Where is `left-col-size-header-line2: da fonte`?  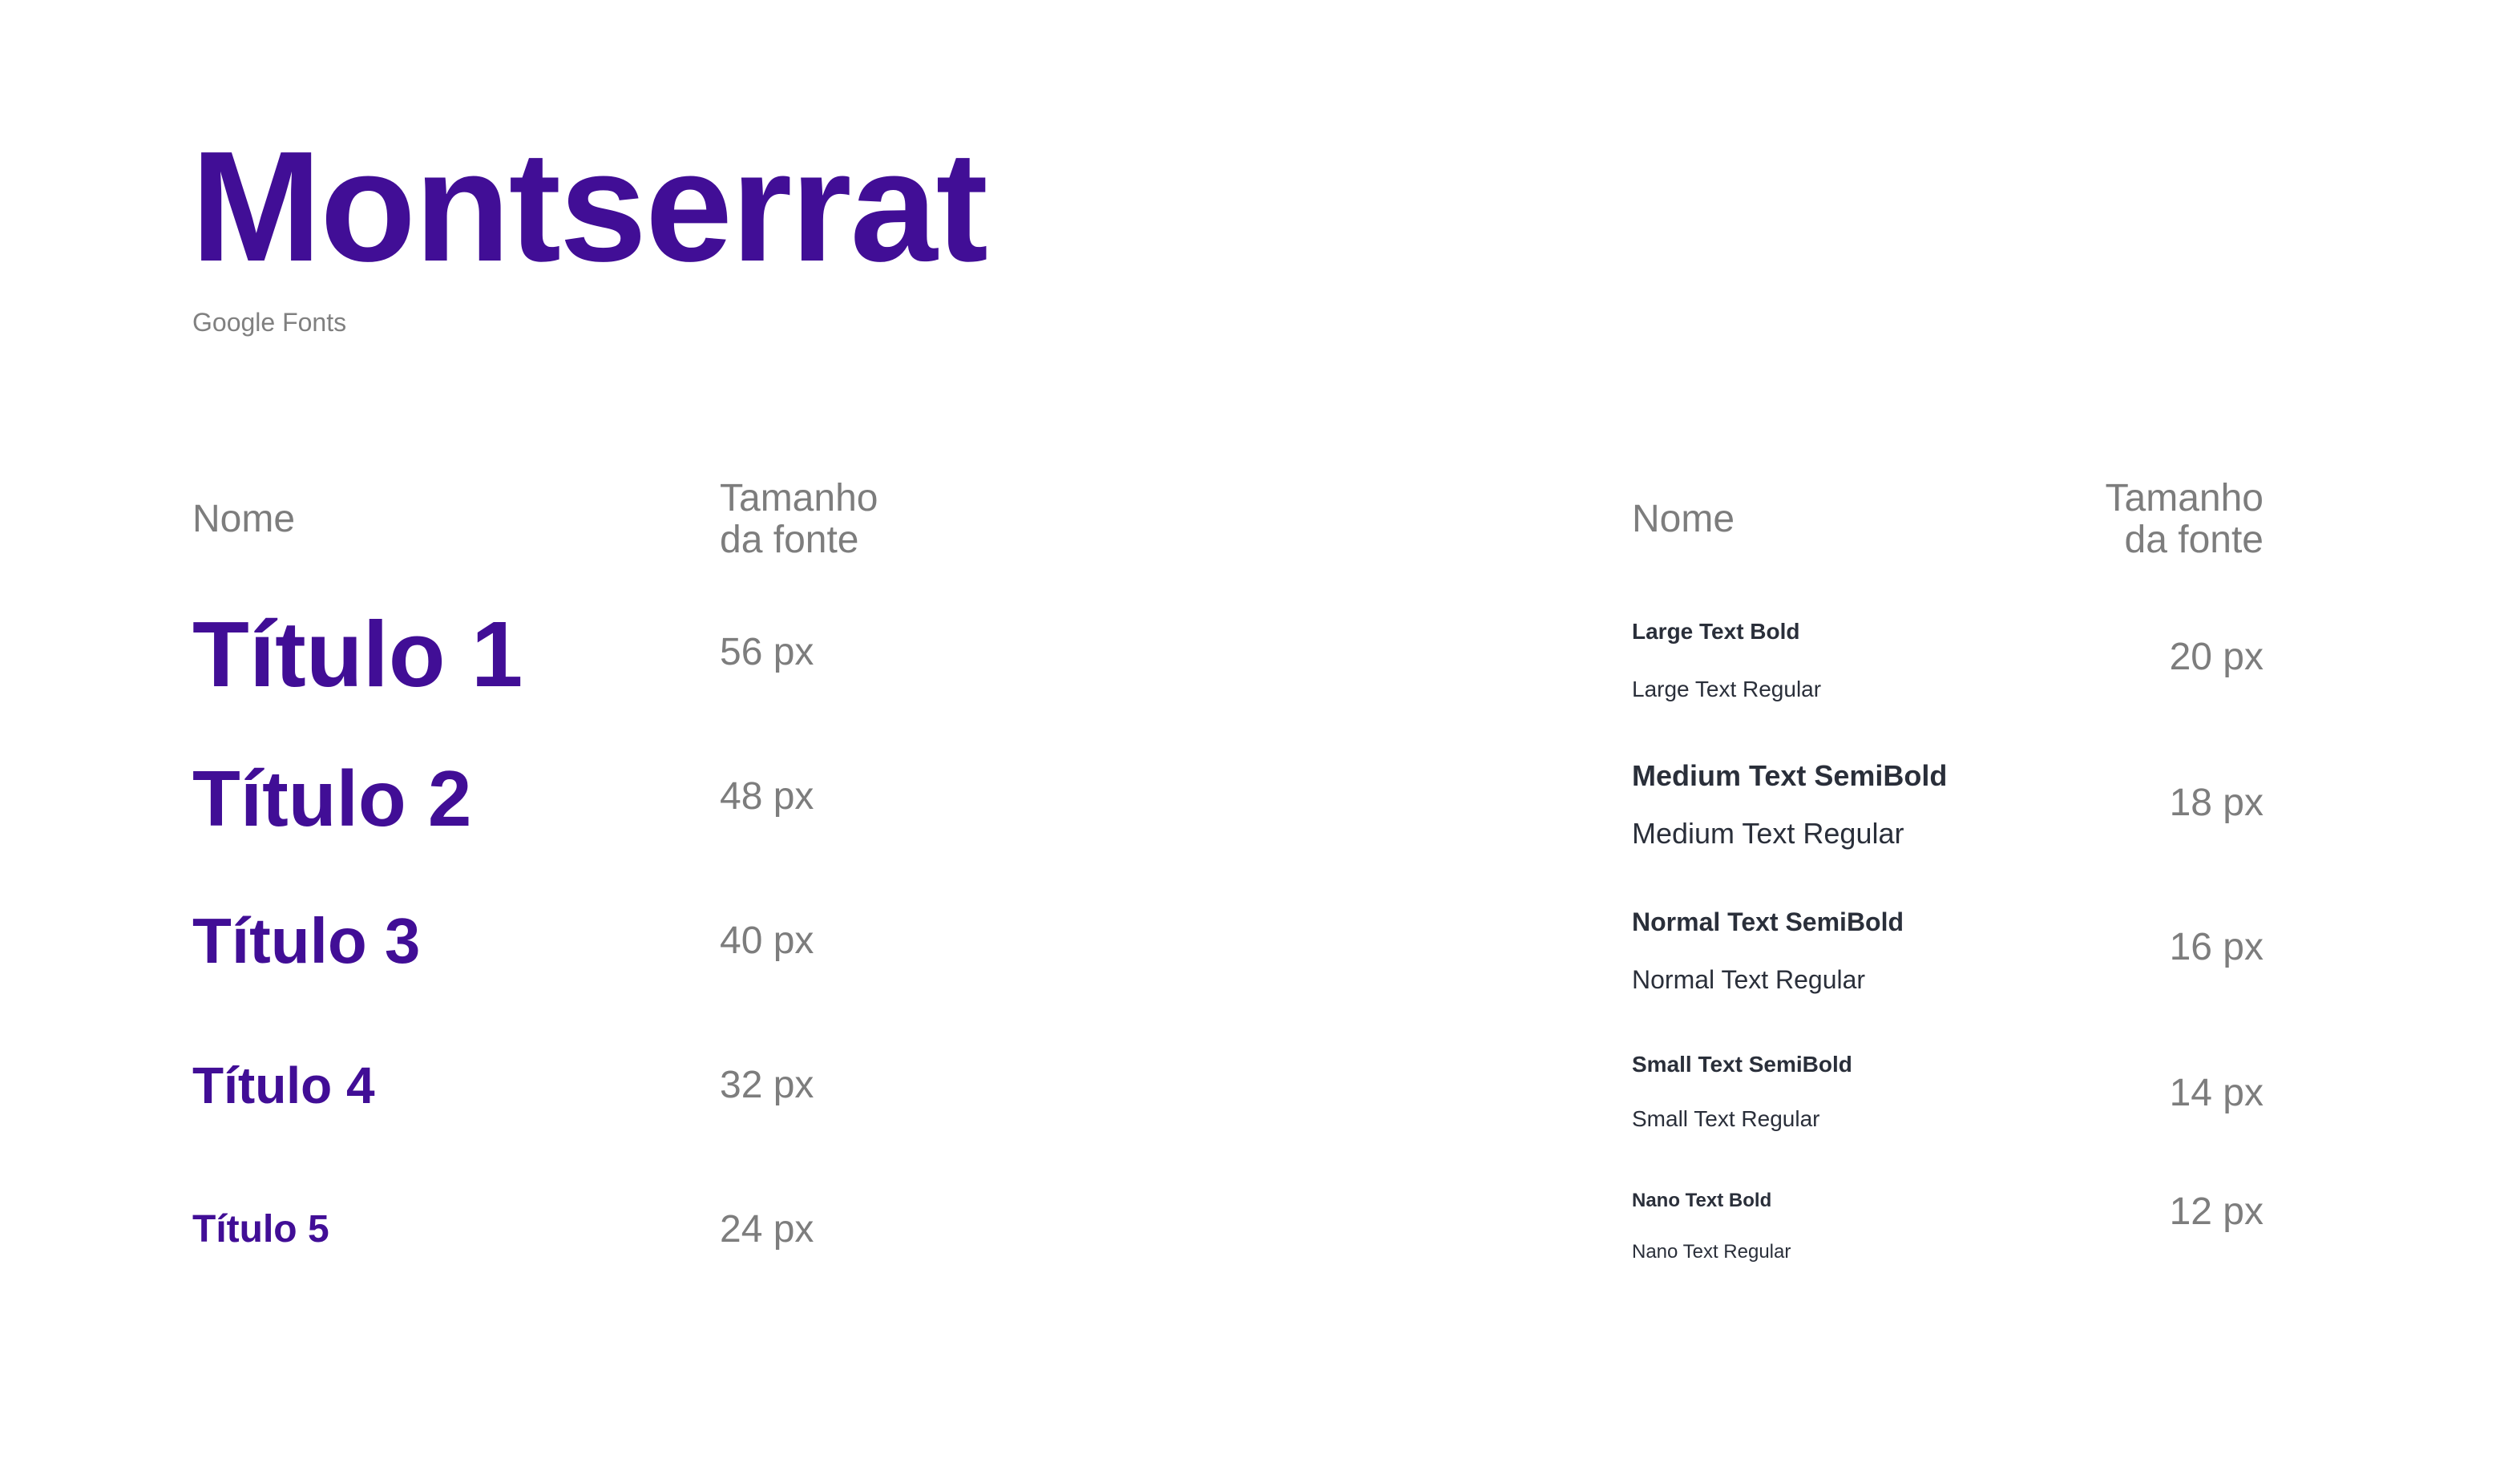 left-col-size-header-line2: da fonte is located at coordinates (789, 540).